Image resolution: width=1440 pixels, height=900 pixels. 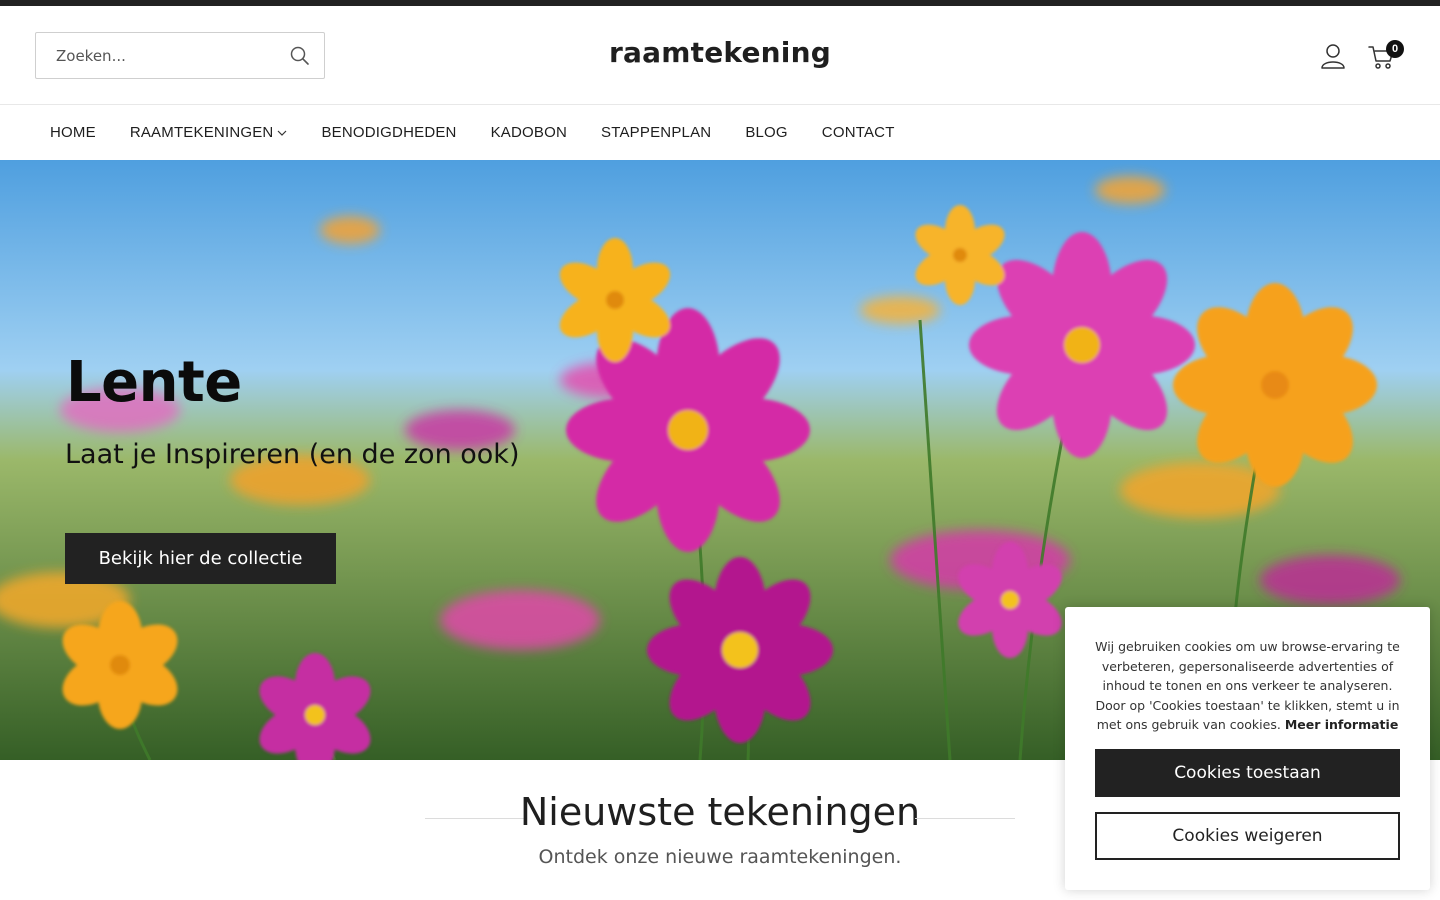 I want to click on nav-item-blog: BLOG, so click(x=766, y=132).